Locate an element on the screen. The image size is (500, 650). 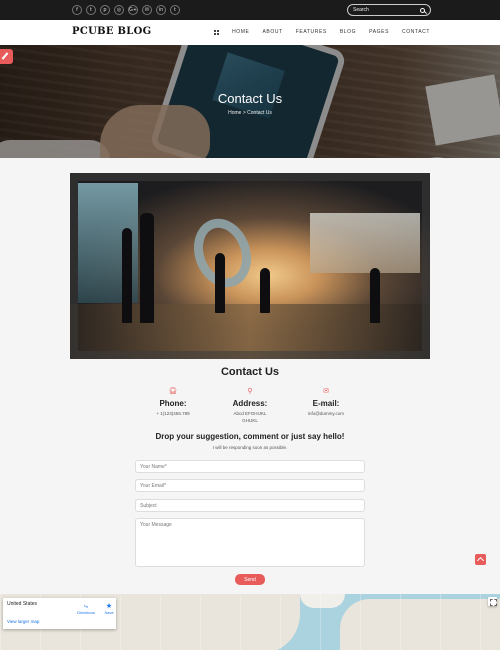
message-field is located at coordinates (250, 542).